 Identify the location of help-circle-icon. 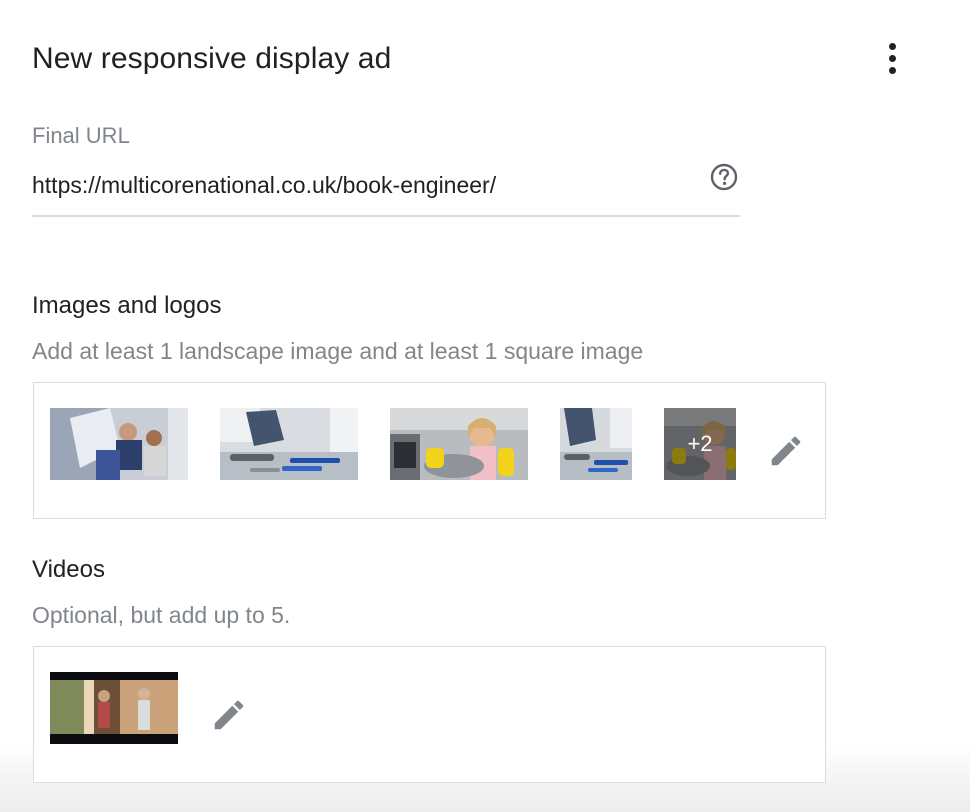
(724, 177).